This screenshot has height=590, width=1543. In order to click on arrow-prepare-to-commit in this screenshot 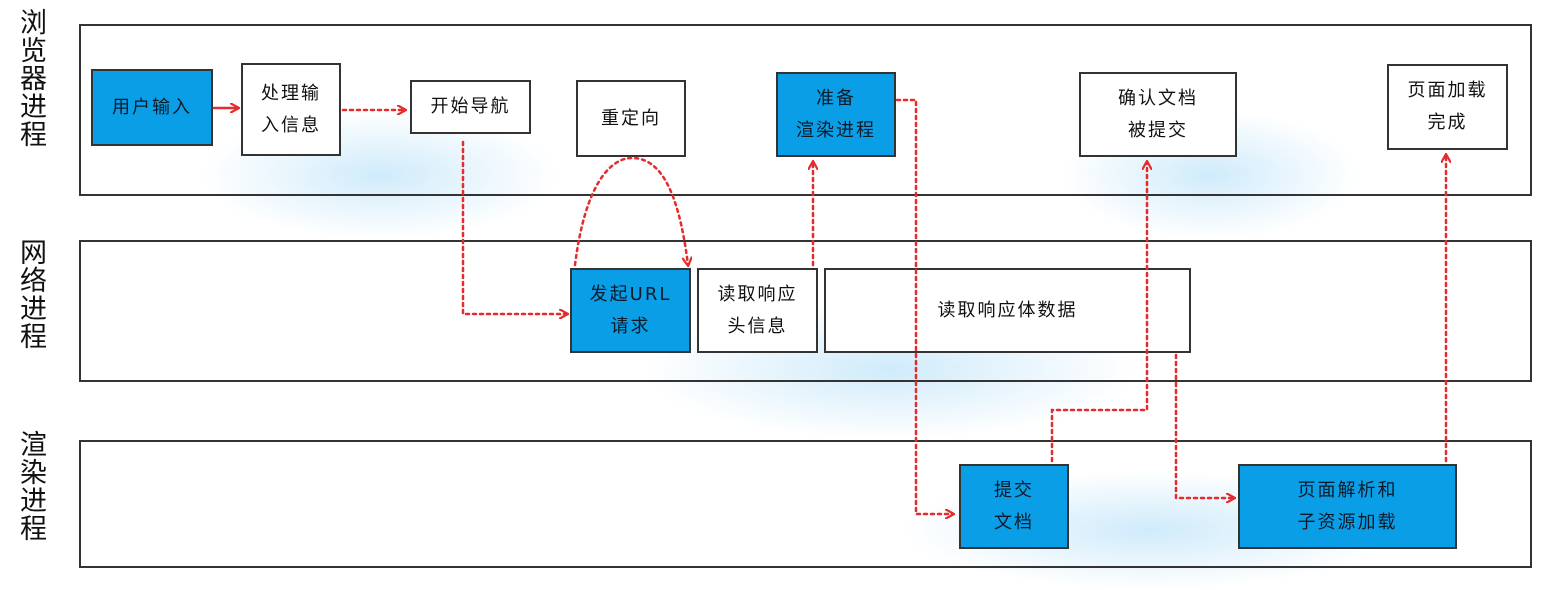, I will do `click(924, 306)`.